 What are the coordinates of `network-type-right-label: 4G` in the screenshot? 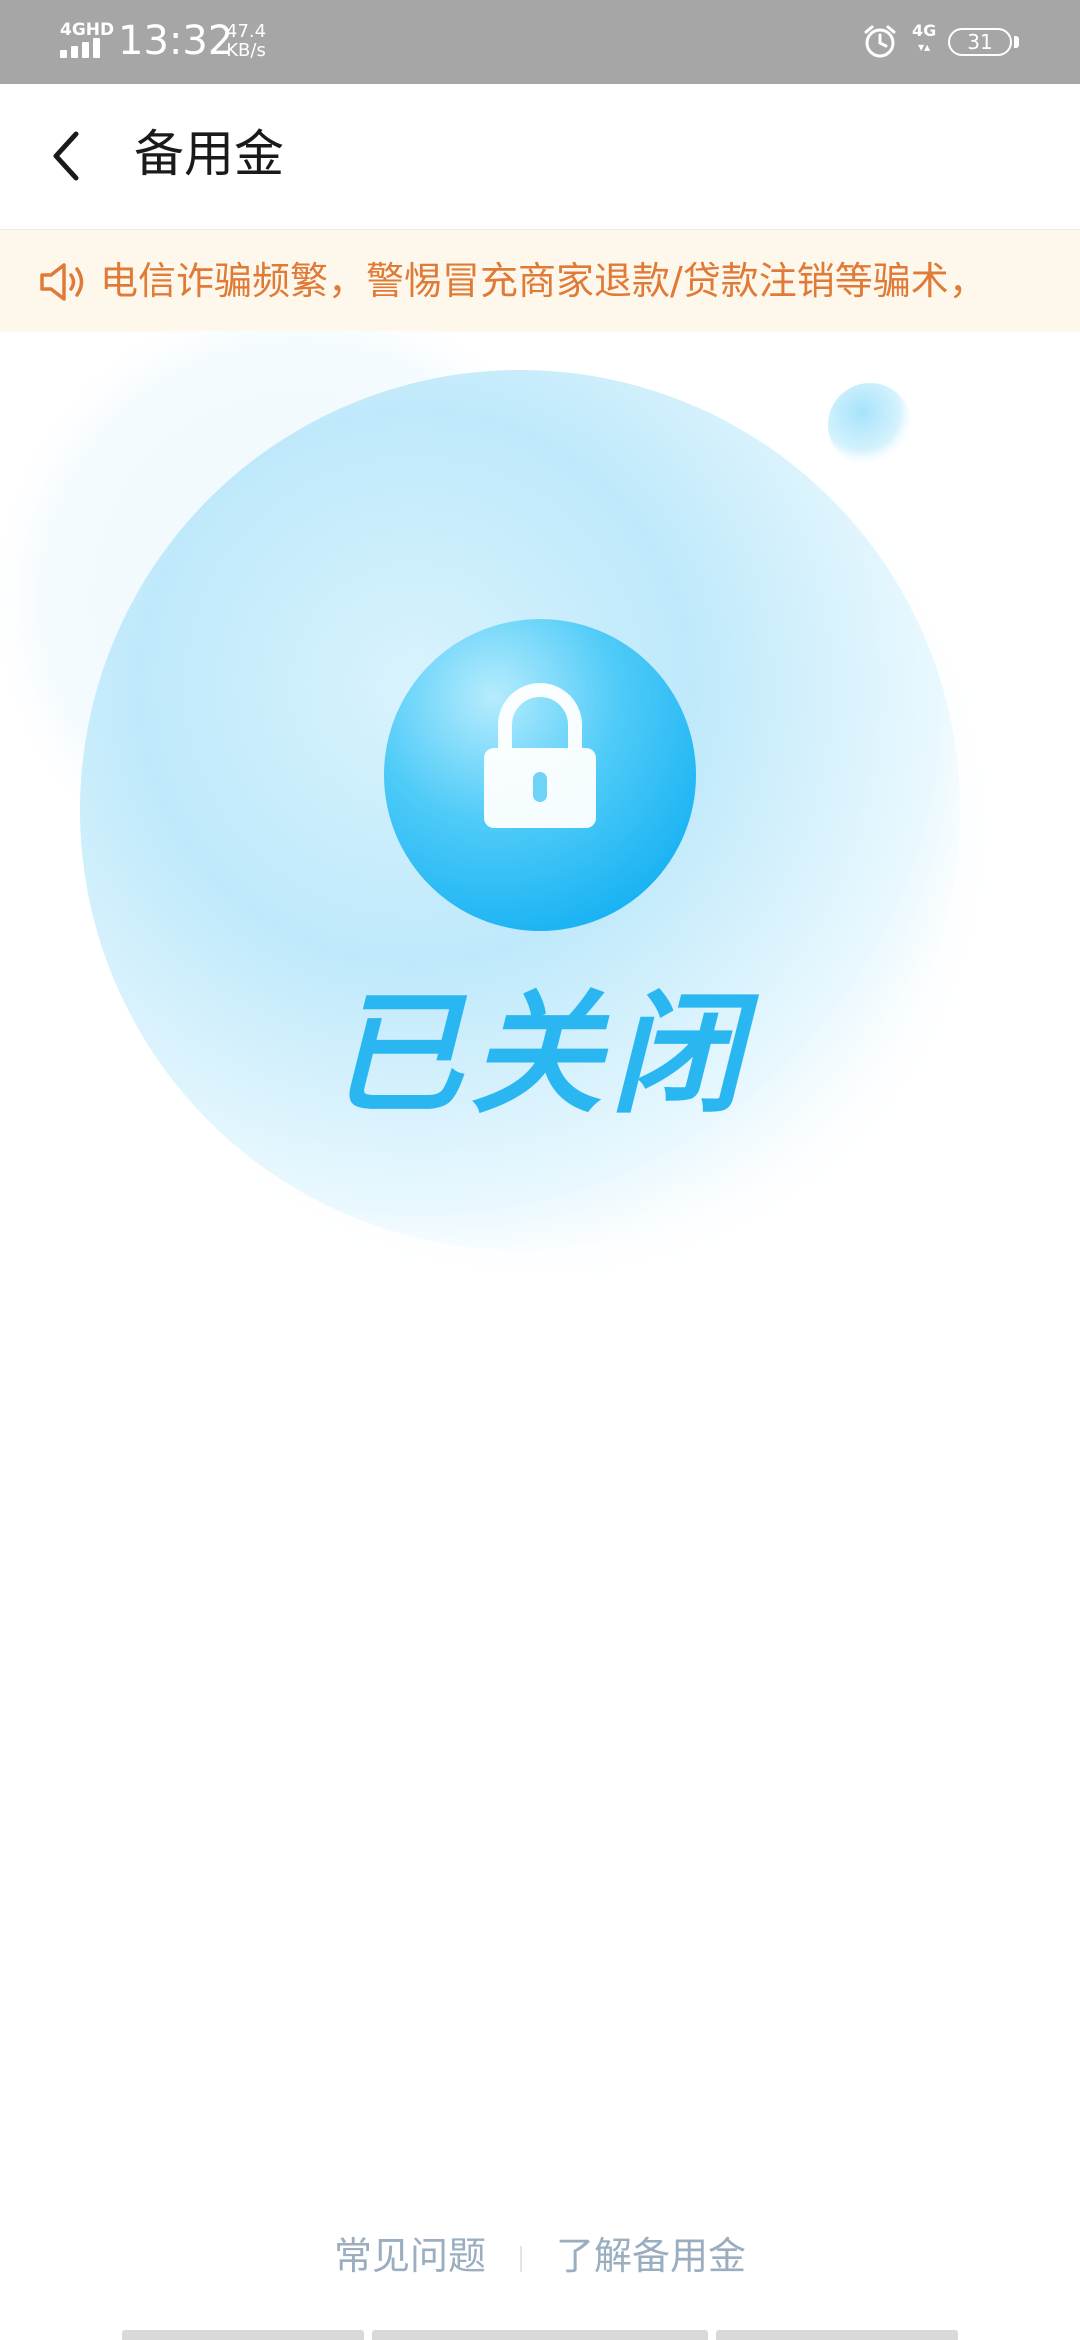 It's located at (924, 30).